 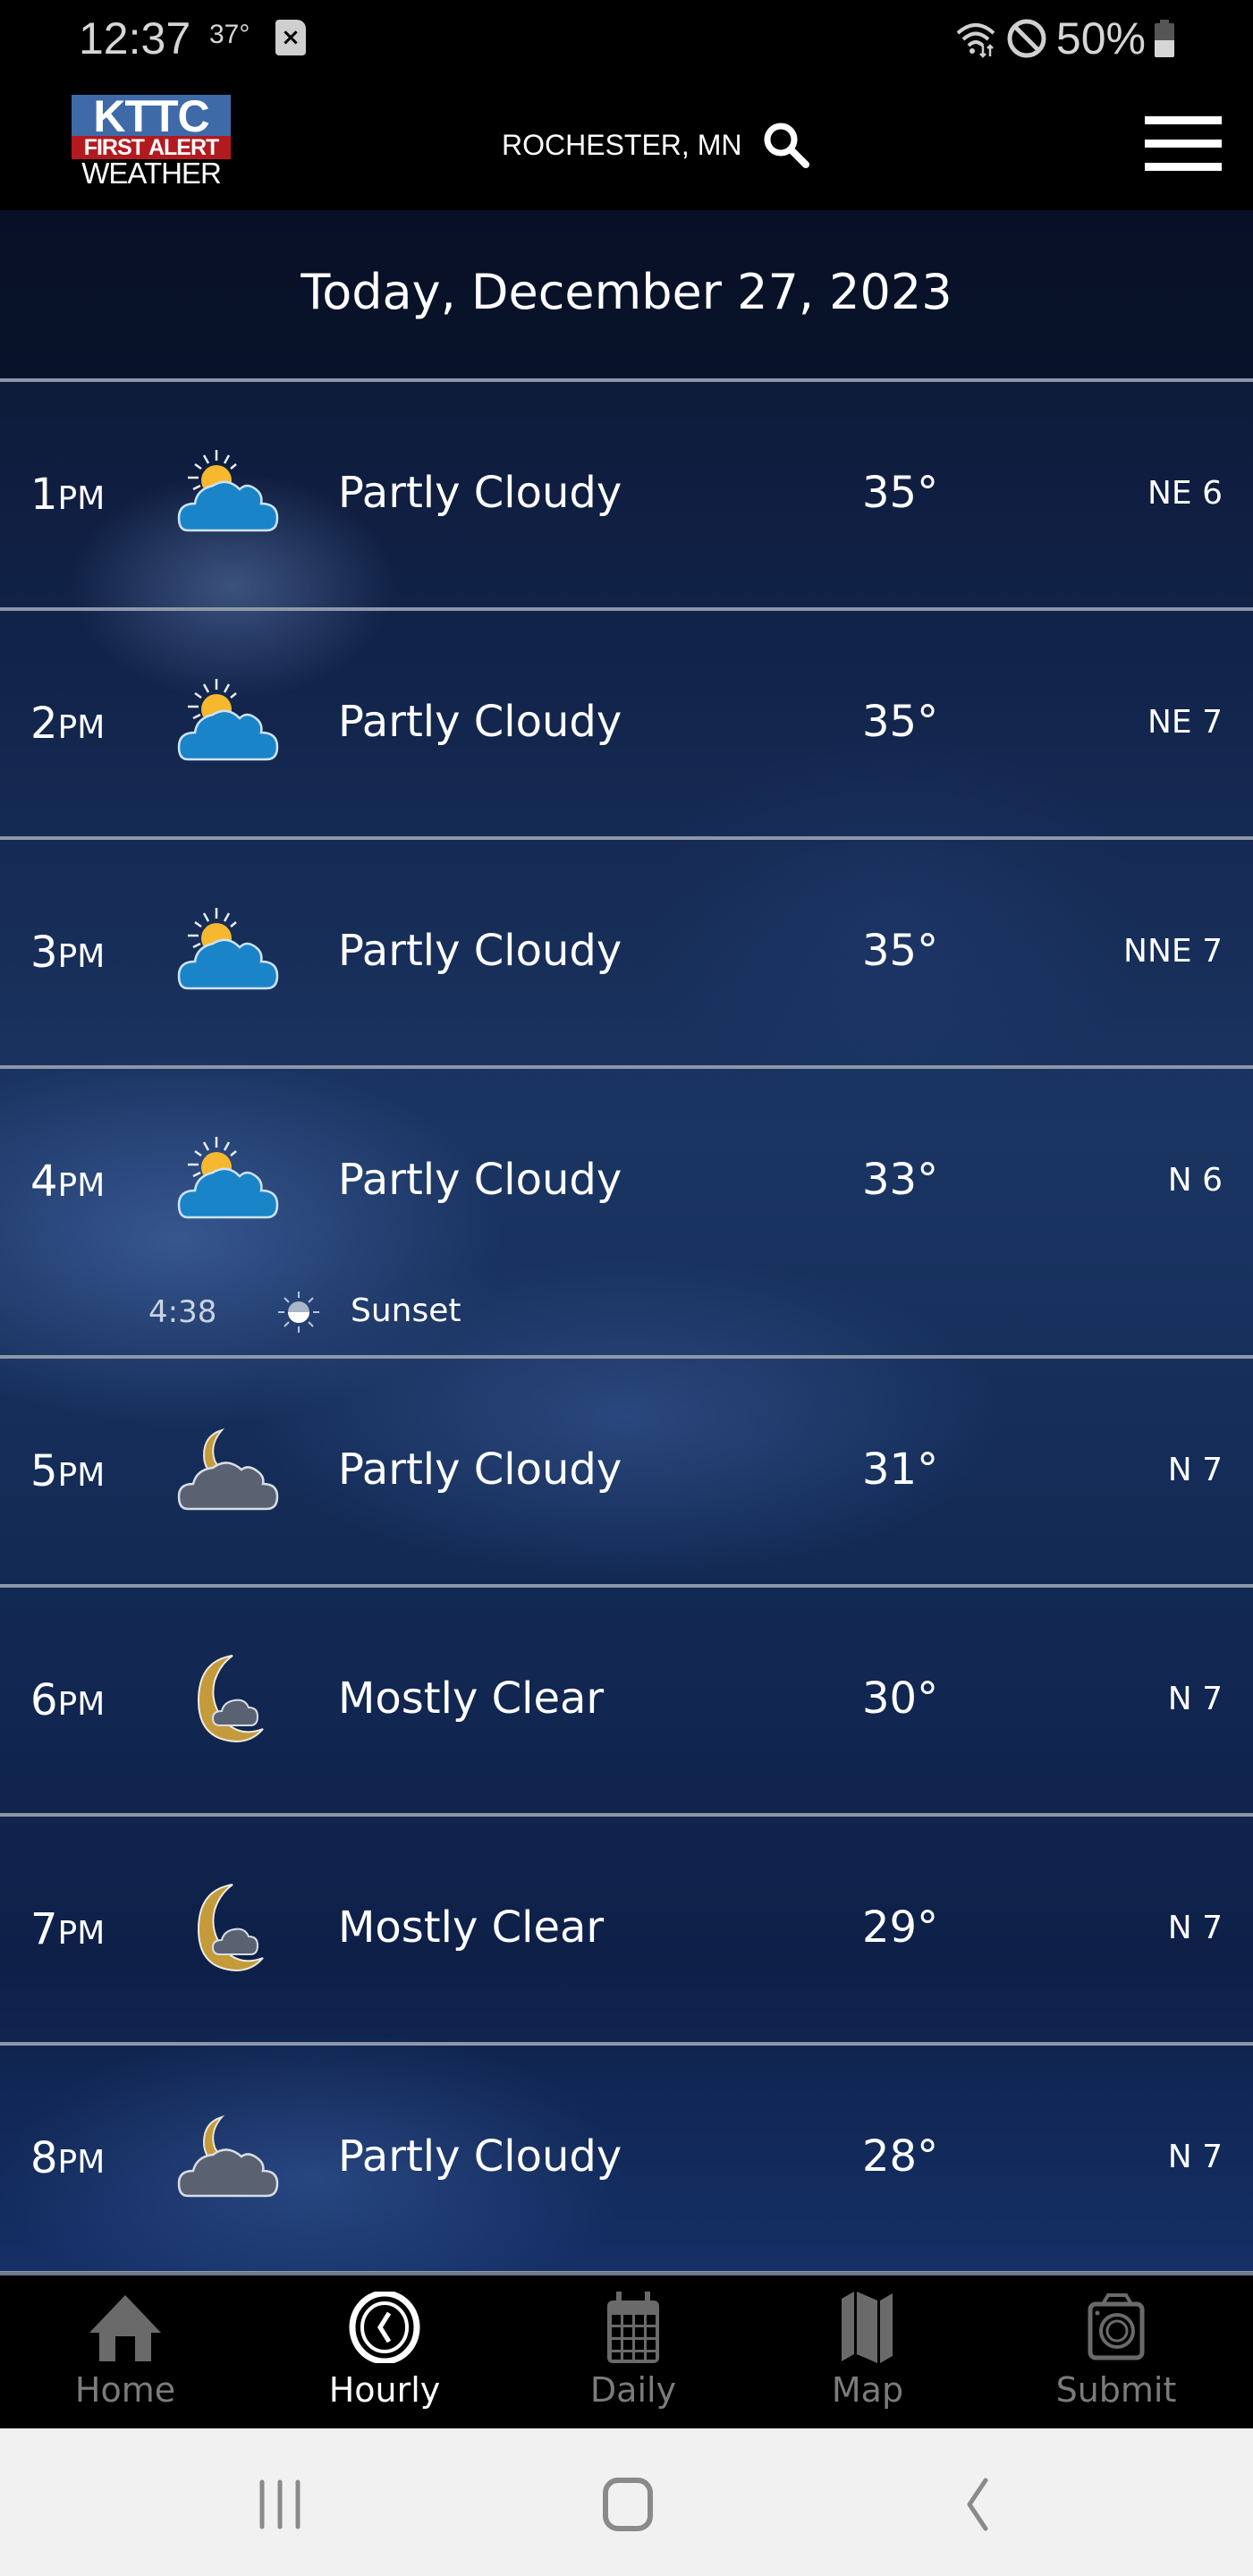 What do you see at coordinates (68, 724) in the screenshot?
I see `hour-time: 2PM` at bounding box center [68, 724].